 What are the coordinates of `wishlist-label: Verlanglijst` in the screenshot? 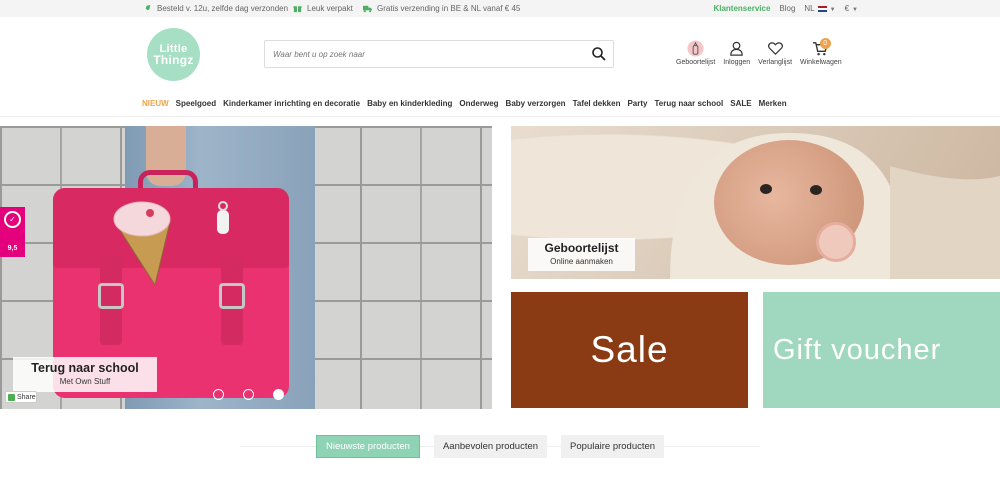 It's located at (775, 62).